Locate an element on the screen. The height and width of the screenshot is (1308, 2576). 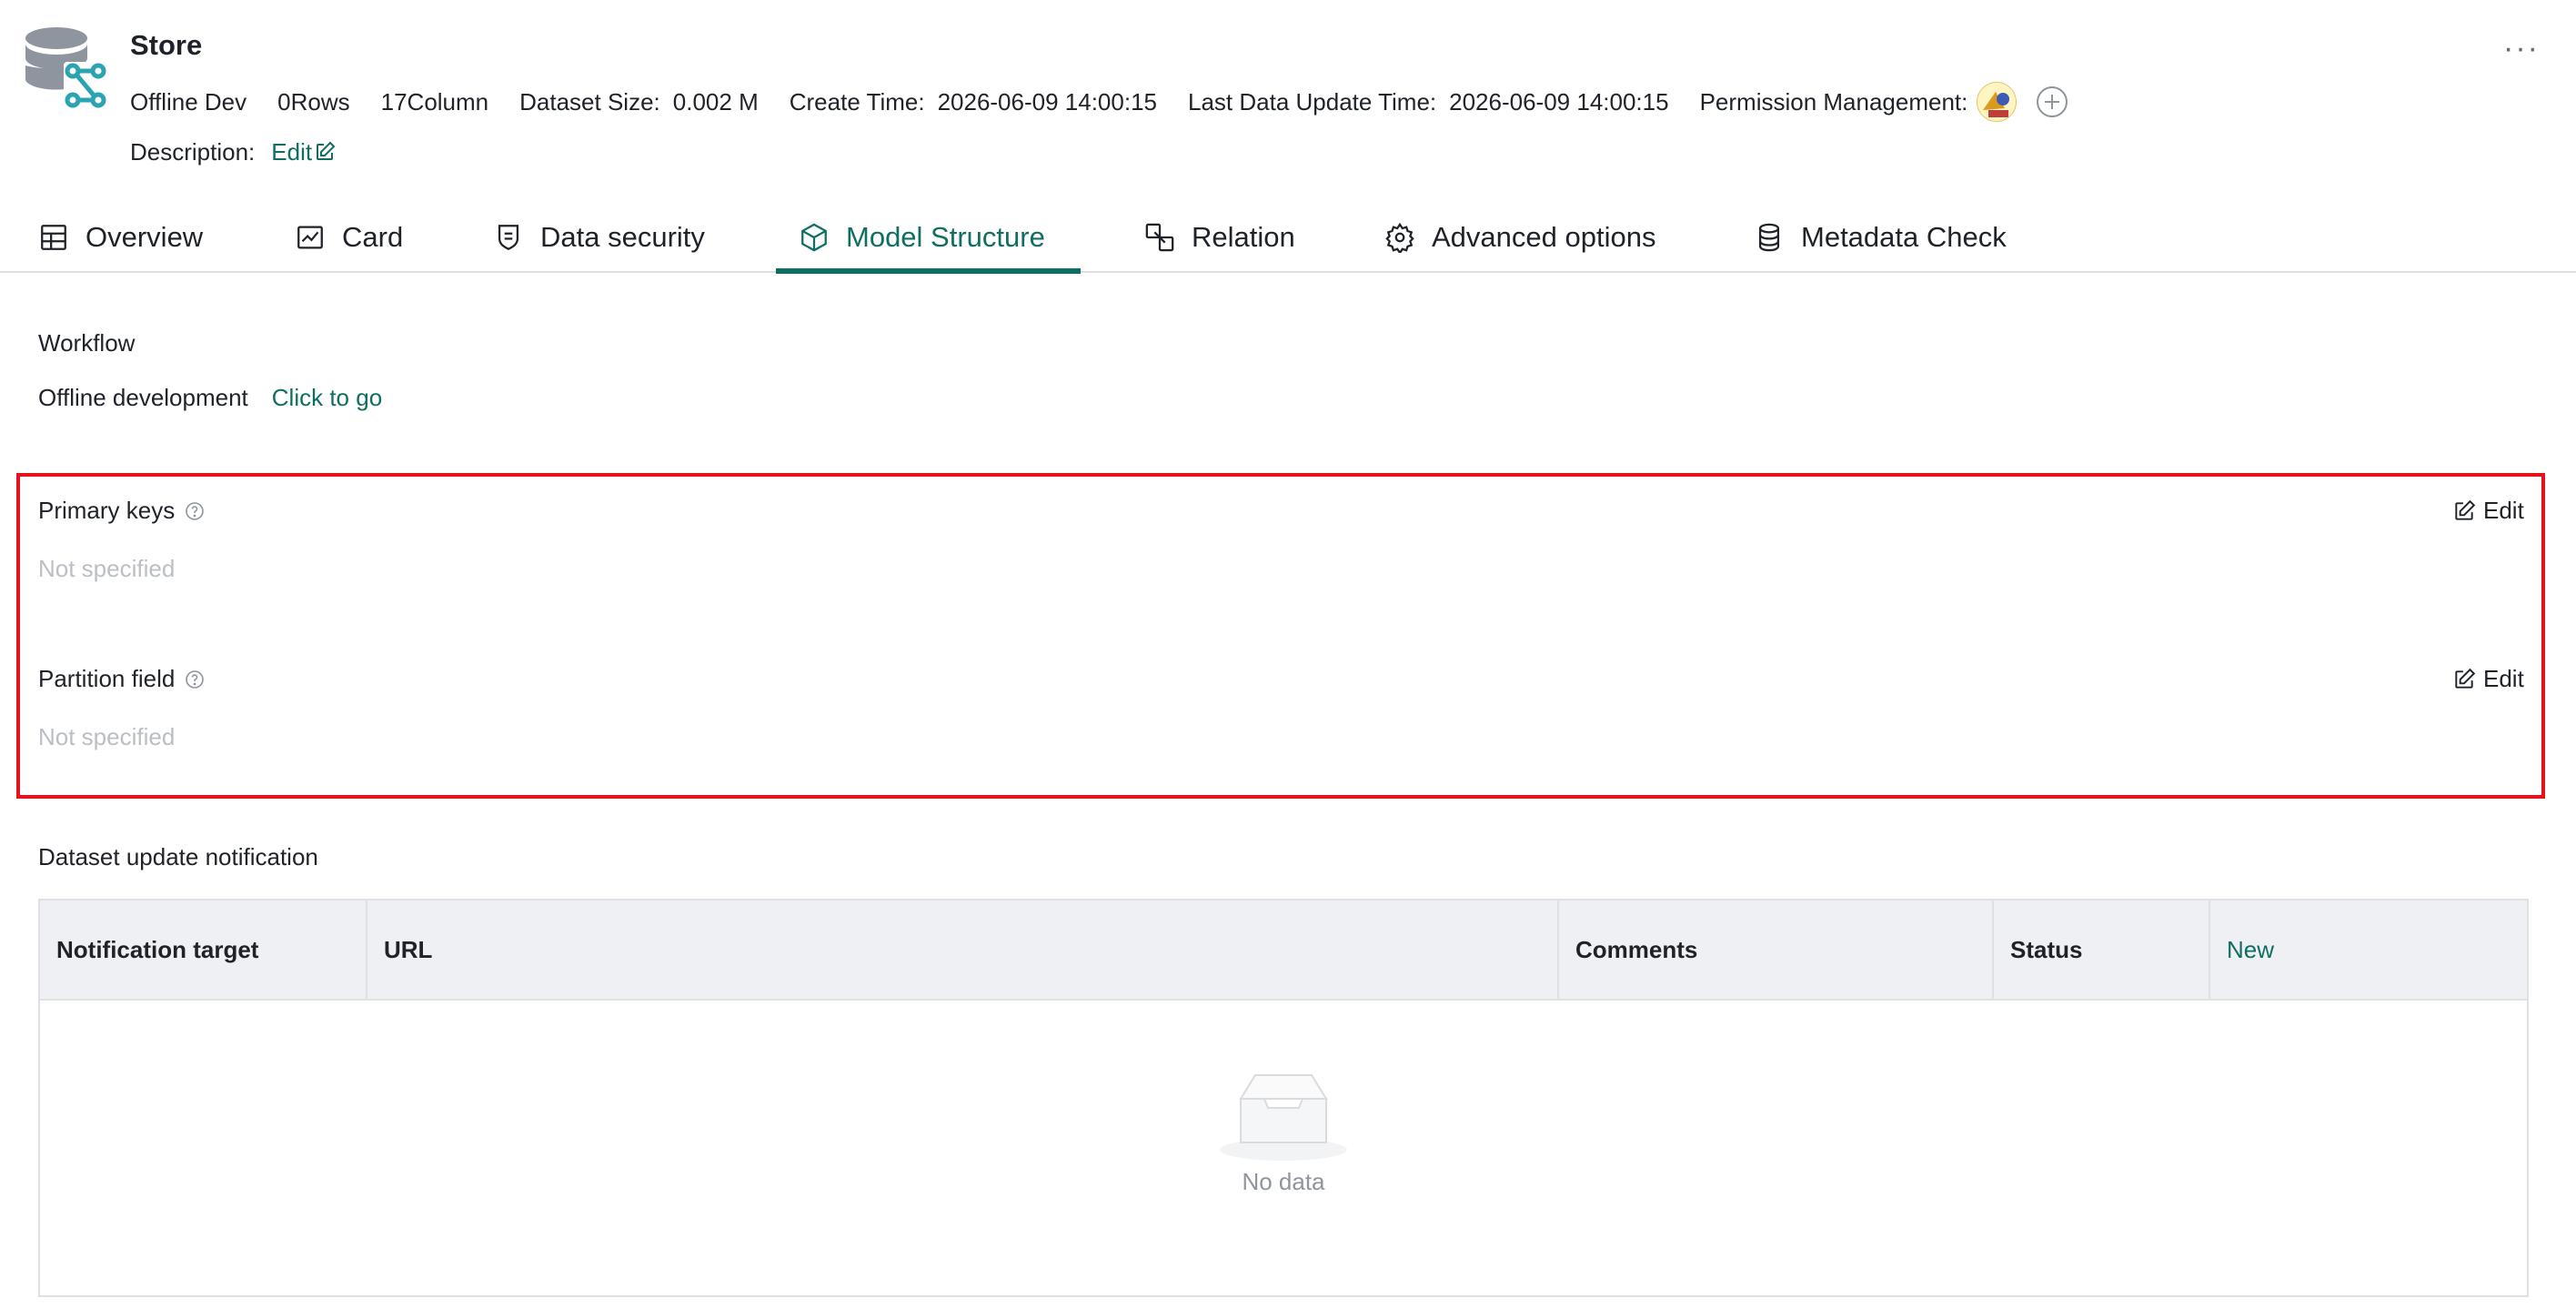
last-update-label: Last Data Update Time: is located at coordinates (1312, 102).